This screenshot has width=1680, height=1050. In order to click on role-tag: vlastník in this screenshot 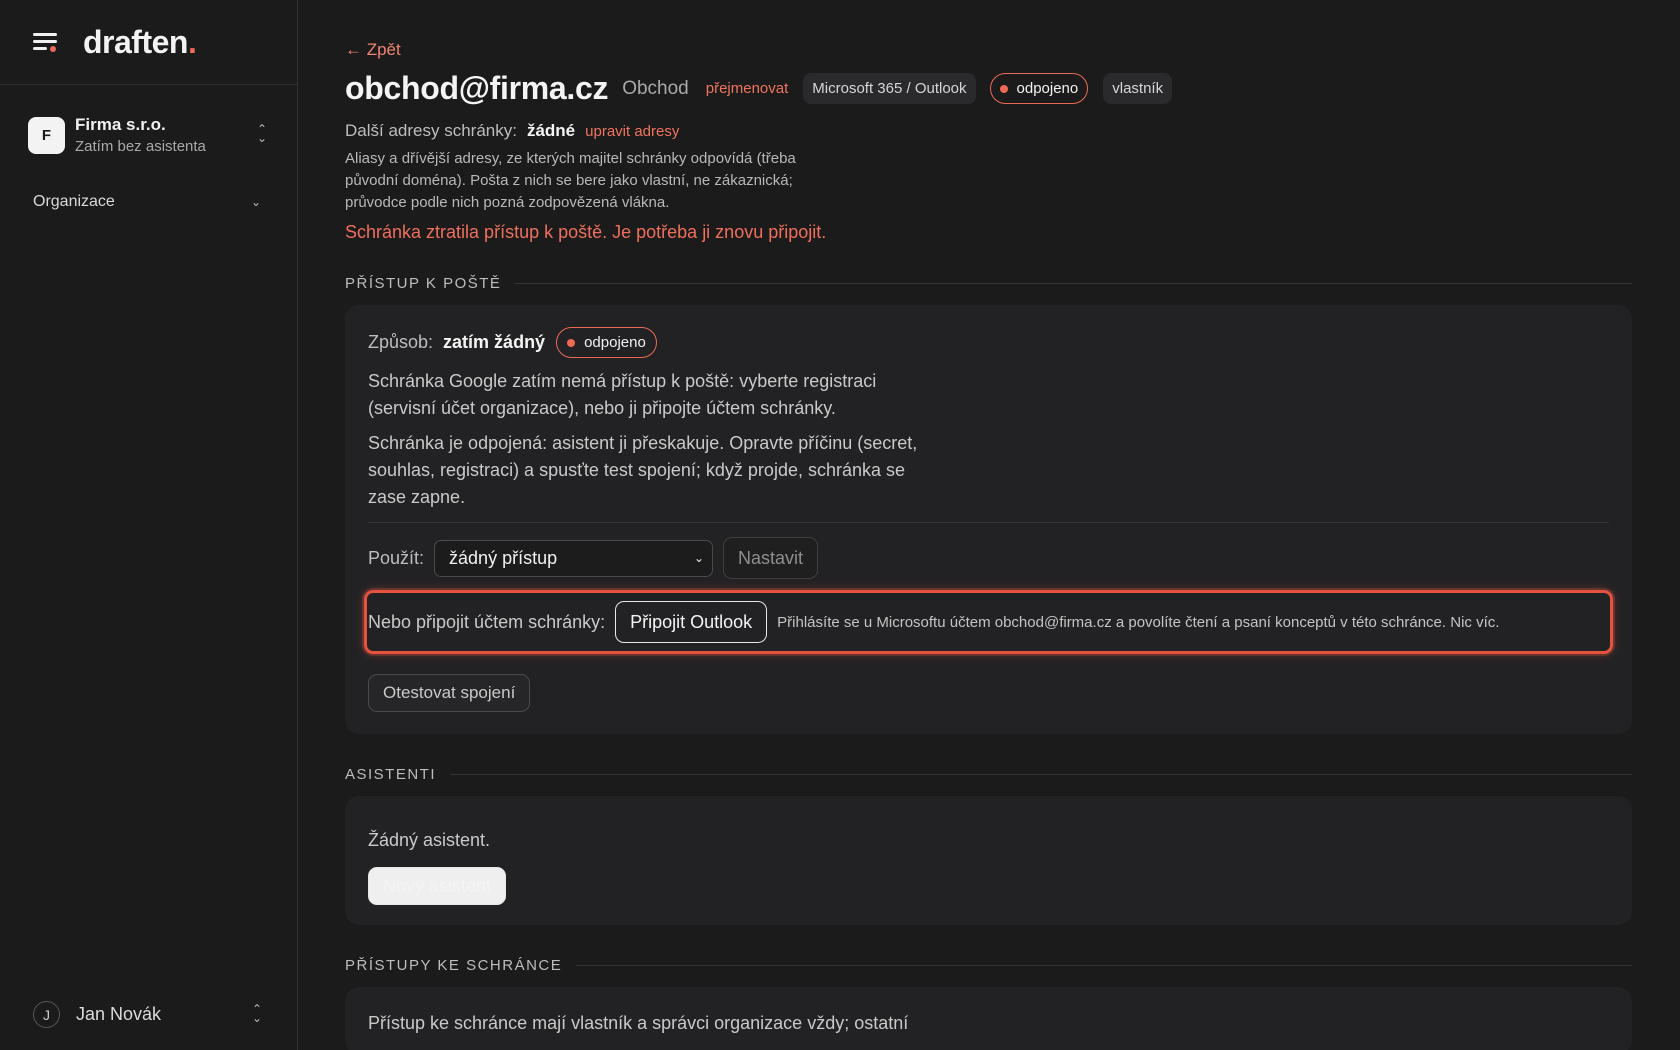, I will do `click(1138, 88)`.